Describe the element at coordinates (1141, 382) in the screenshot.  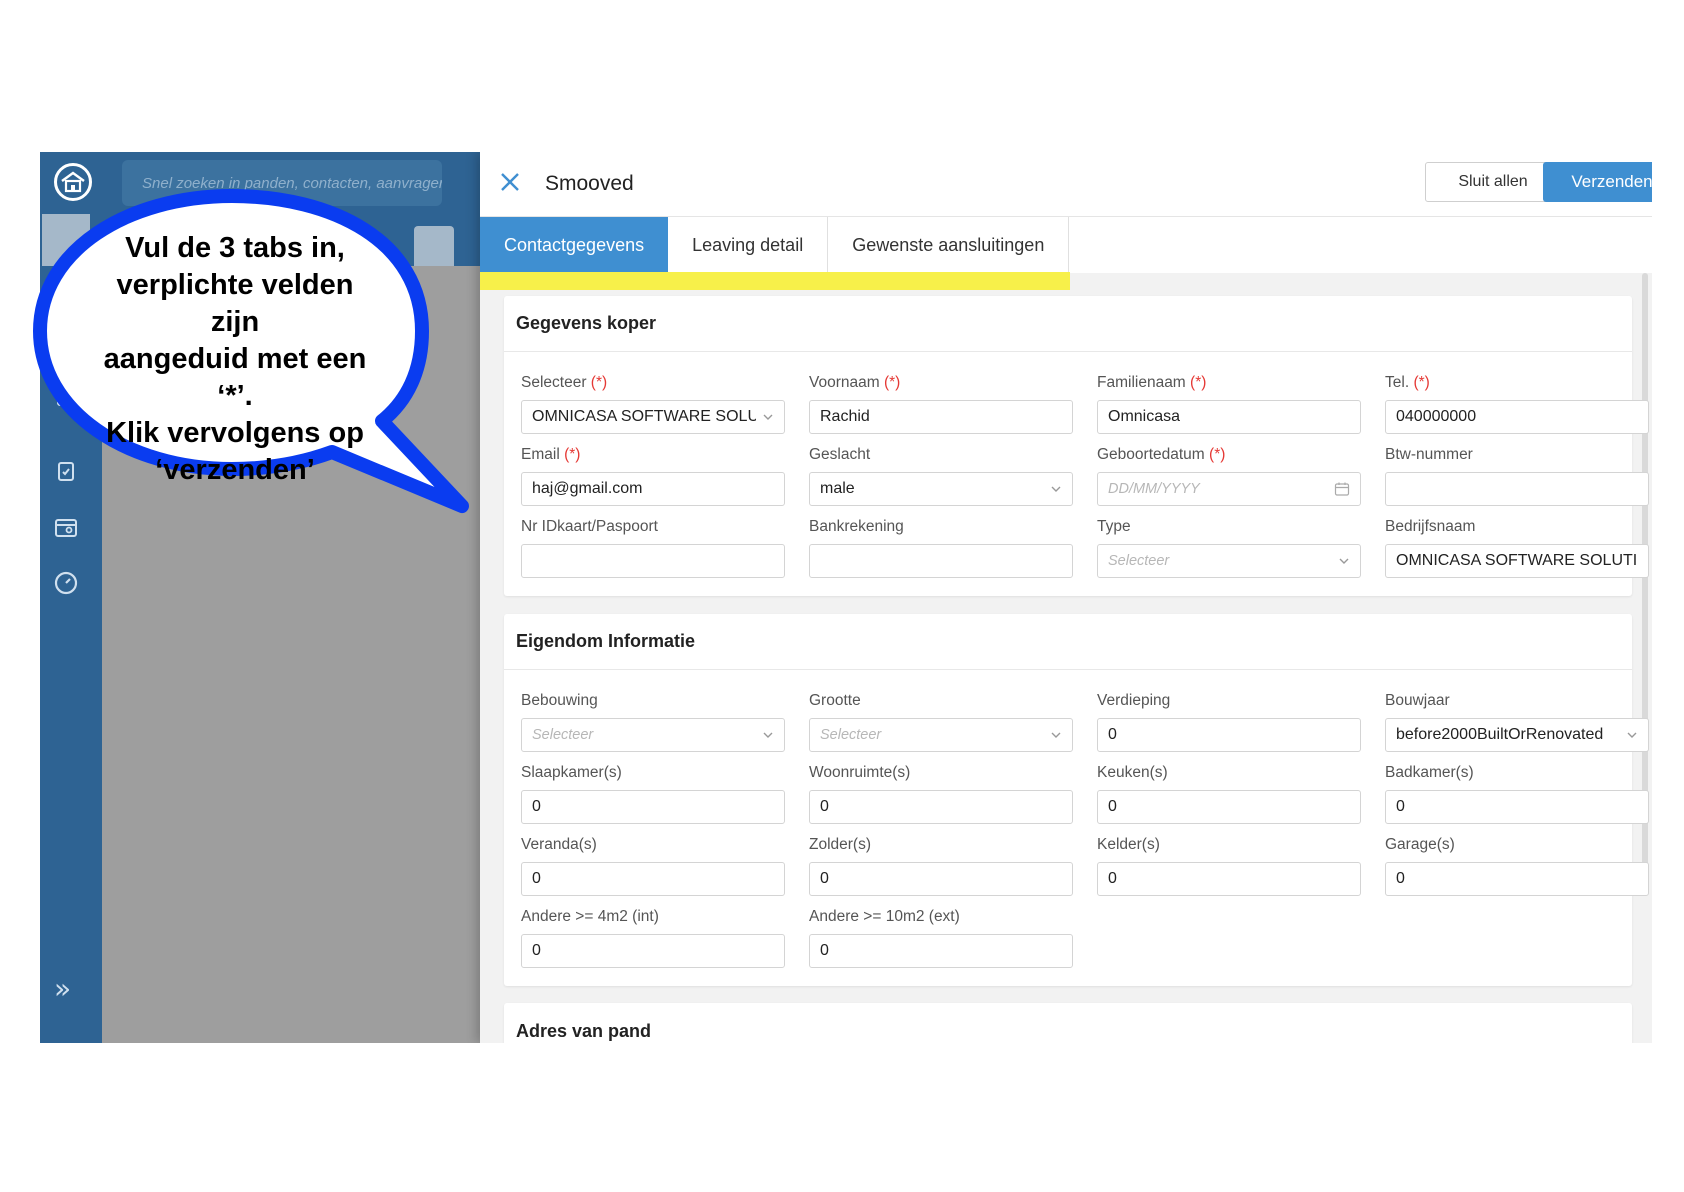
I see `field-label: Familienaam` at that location.